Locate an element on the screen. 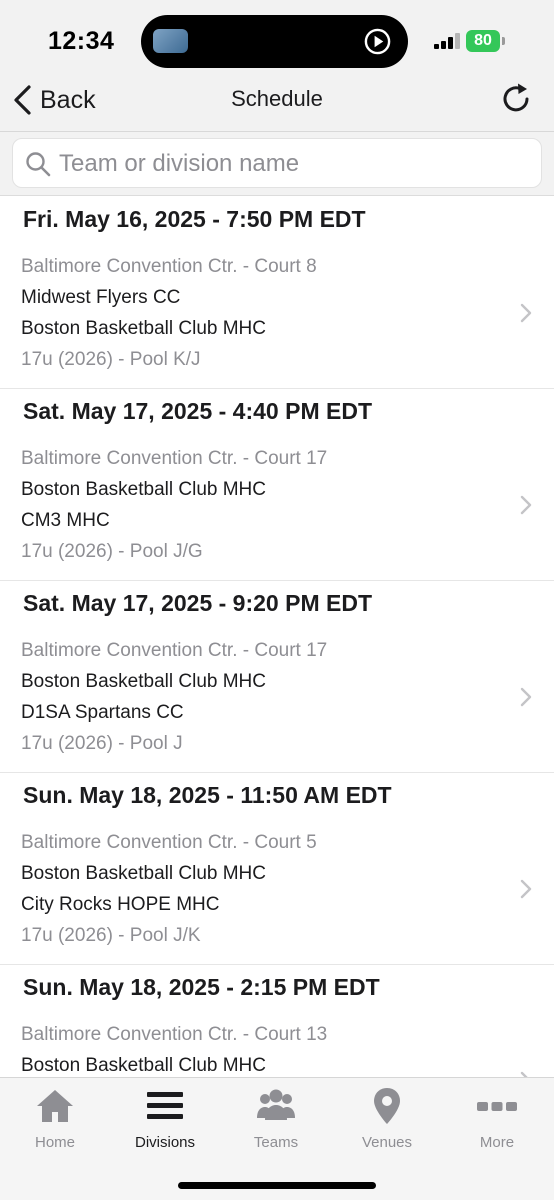 This screenshot has width=554, height=1200. game-venue: Baltimore Convention Ctr. - Court 8 is located at coordinates (169, 266).